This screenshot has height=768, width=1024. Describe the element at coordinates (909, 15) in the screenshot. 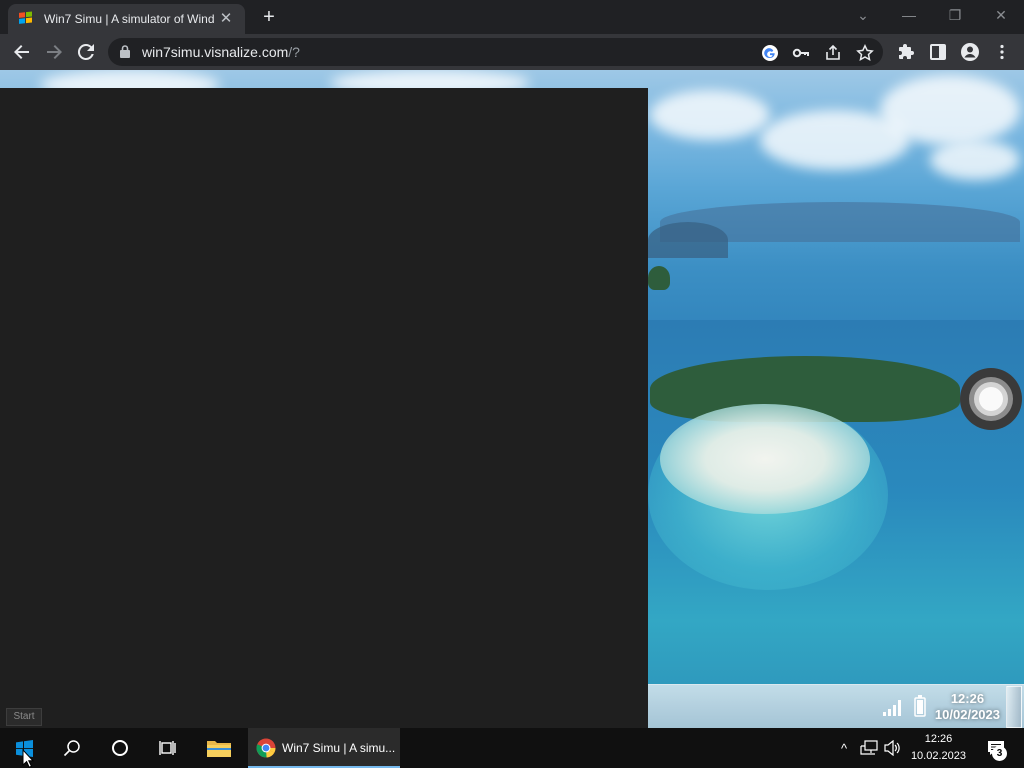

I see `minimize-button: —` at that location.